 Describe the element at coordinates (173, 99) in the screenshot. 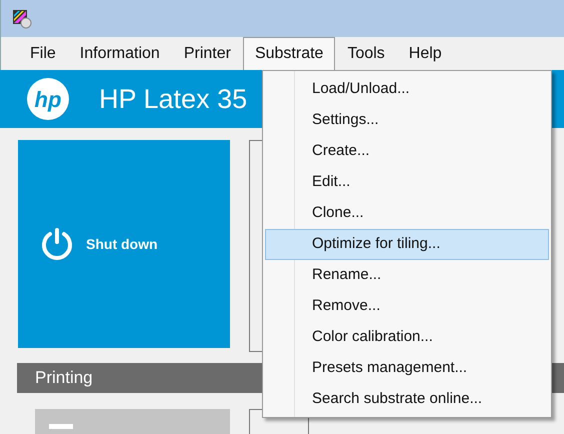

I see `app-title: HP Latex 35` at that location.